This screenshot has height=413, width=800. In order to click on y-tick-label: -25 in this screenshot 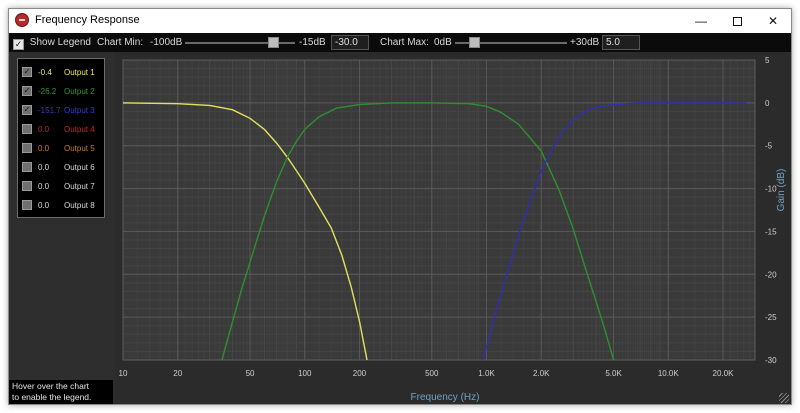, I will do `click(771, 317)`.